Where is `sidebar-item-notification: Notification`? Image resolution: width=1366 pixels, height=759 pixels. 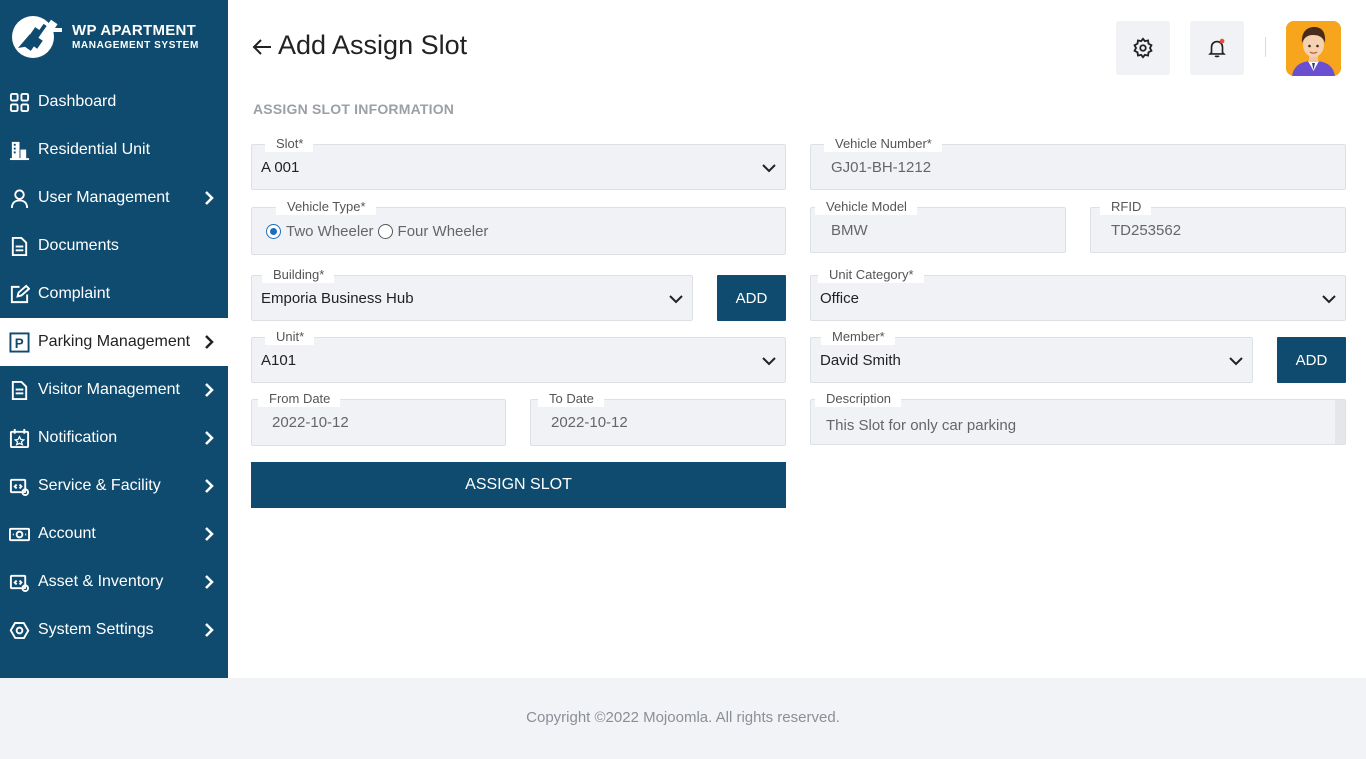 sidebar-item-notification: Notification is located at coordinates (114, 438).